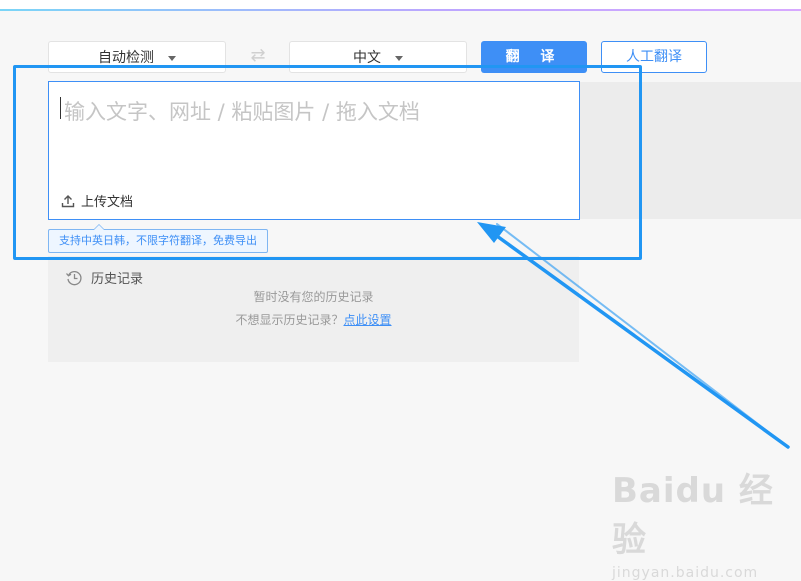 The image size is (801, 581). What do you see at coordinates (117, 279) in the screenshot?
I see `history-title: 历史记录` at bounding box center [117, 279].